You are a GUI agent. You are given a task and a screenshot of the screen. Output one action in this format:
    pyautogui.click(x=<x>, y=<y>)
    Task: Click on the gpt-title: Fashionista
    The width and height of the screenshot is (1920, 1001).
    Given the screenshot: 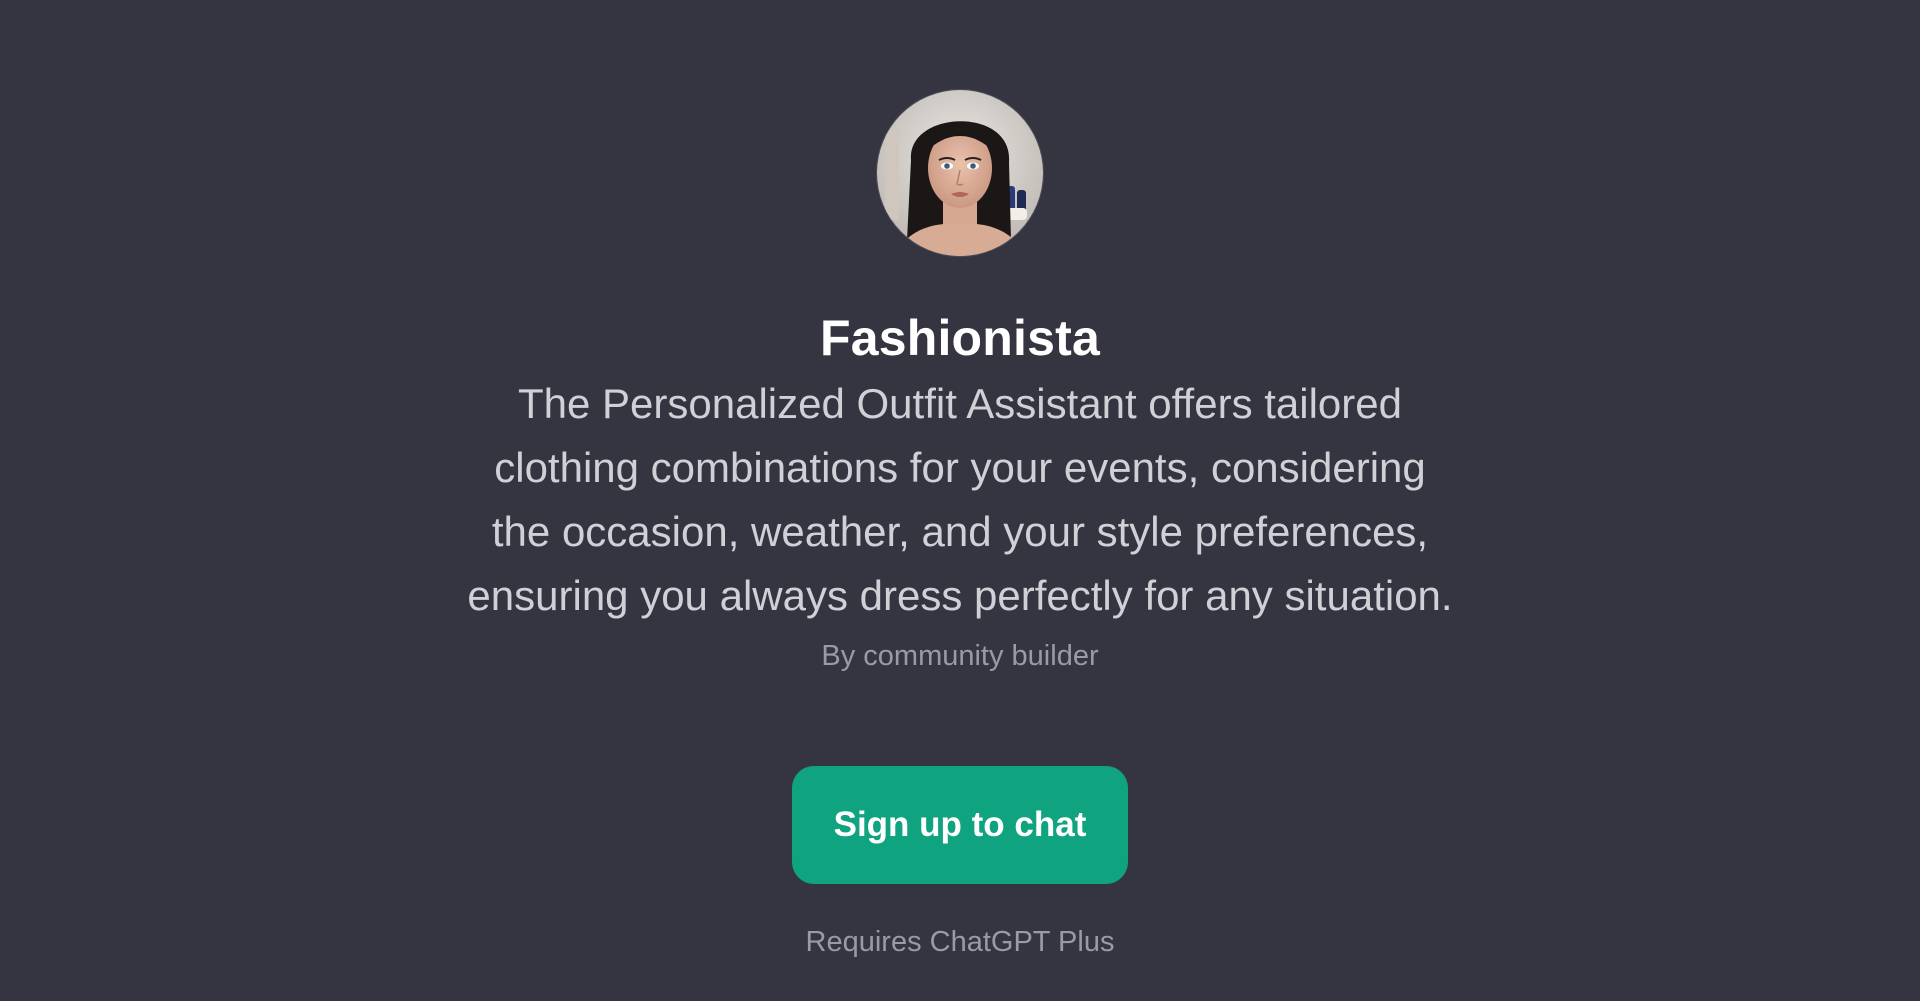 What is the action you would take?
    pyautogui.click(x=960, y=338)
    